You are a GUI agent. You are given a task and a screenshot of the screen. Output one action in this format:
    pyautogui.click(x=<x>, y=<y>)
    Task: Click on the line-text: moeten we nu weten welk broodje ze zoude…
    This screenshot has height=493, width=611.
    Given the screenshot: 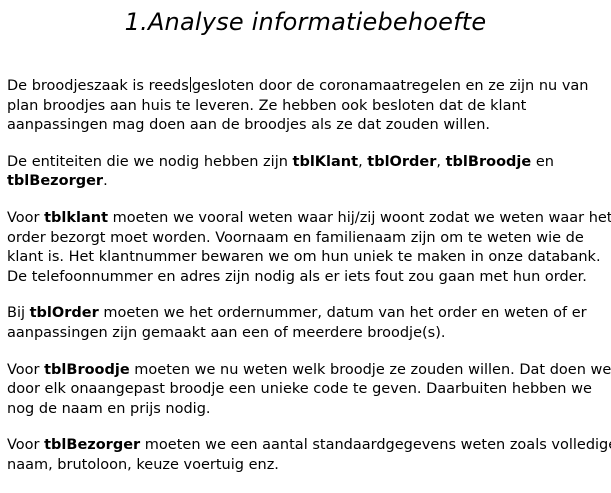 What is the action you would take?
    pyautogui.click(x=370, y=369)
    